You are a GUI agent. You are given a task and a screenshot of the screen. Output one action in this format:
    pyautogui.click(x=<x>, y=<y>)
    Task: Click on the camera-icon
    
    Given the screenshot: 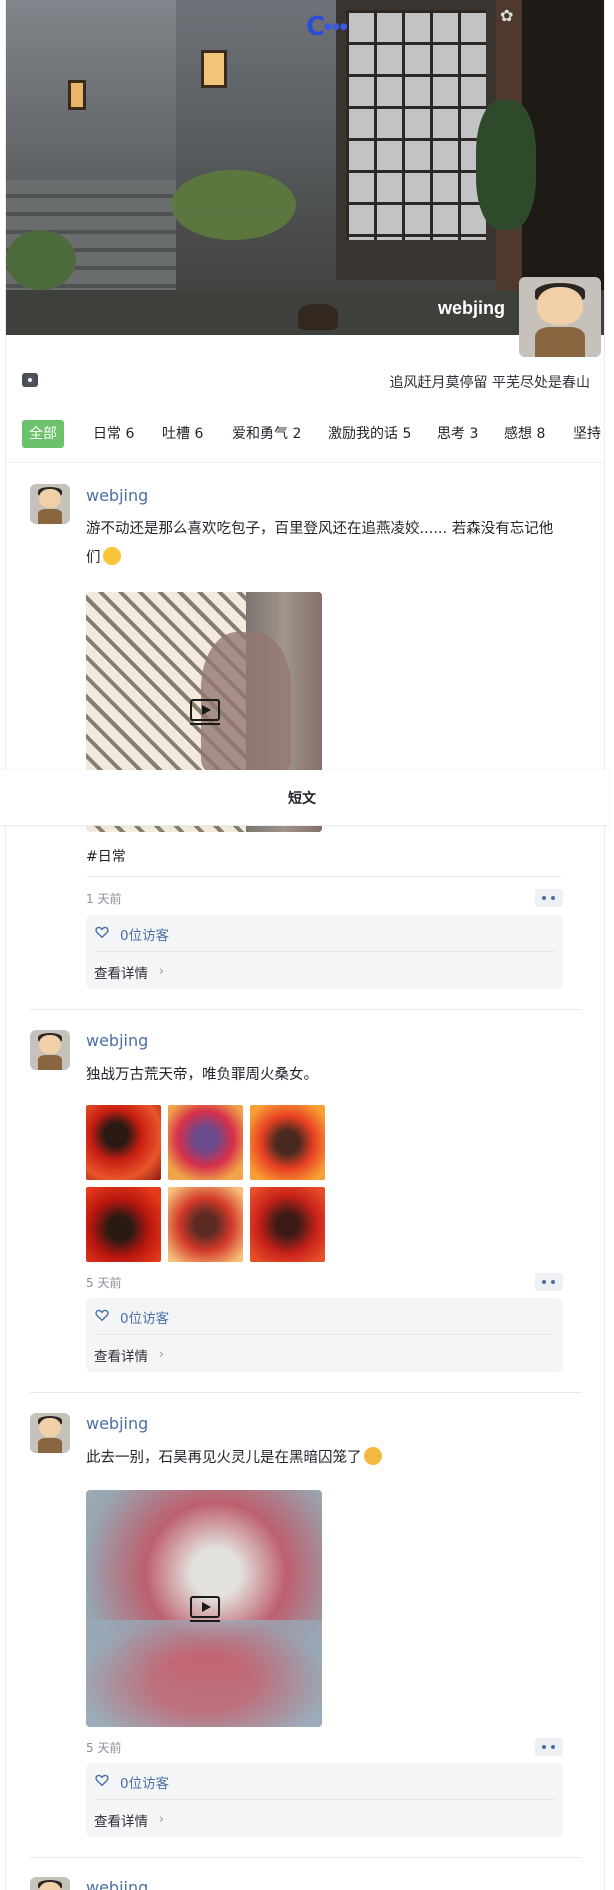 What is the action you would take?
    pyautogui.click(x=30, y=380)
    